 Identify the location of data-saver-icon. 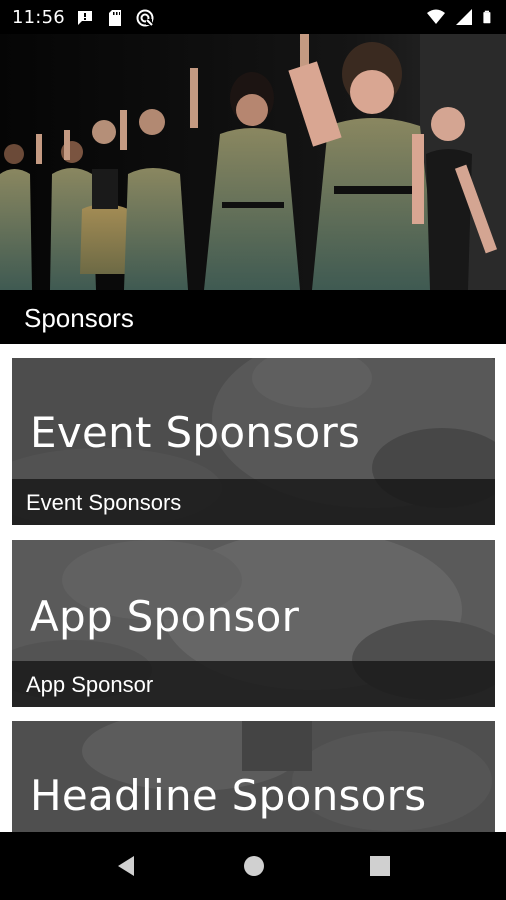
(145, 18).